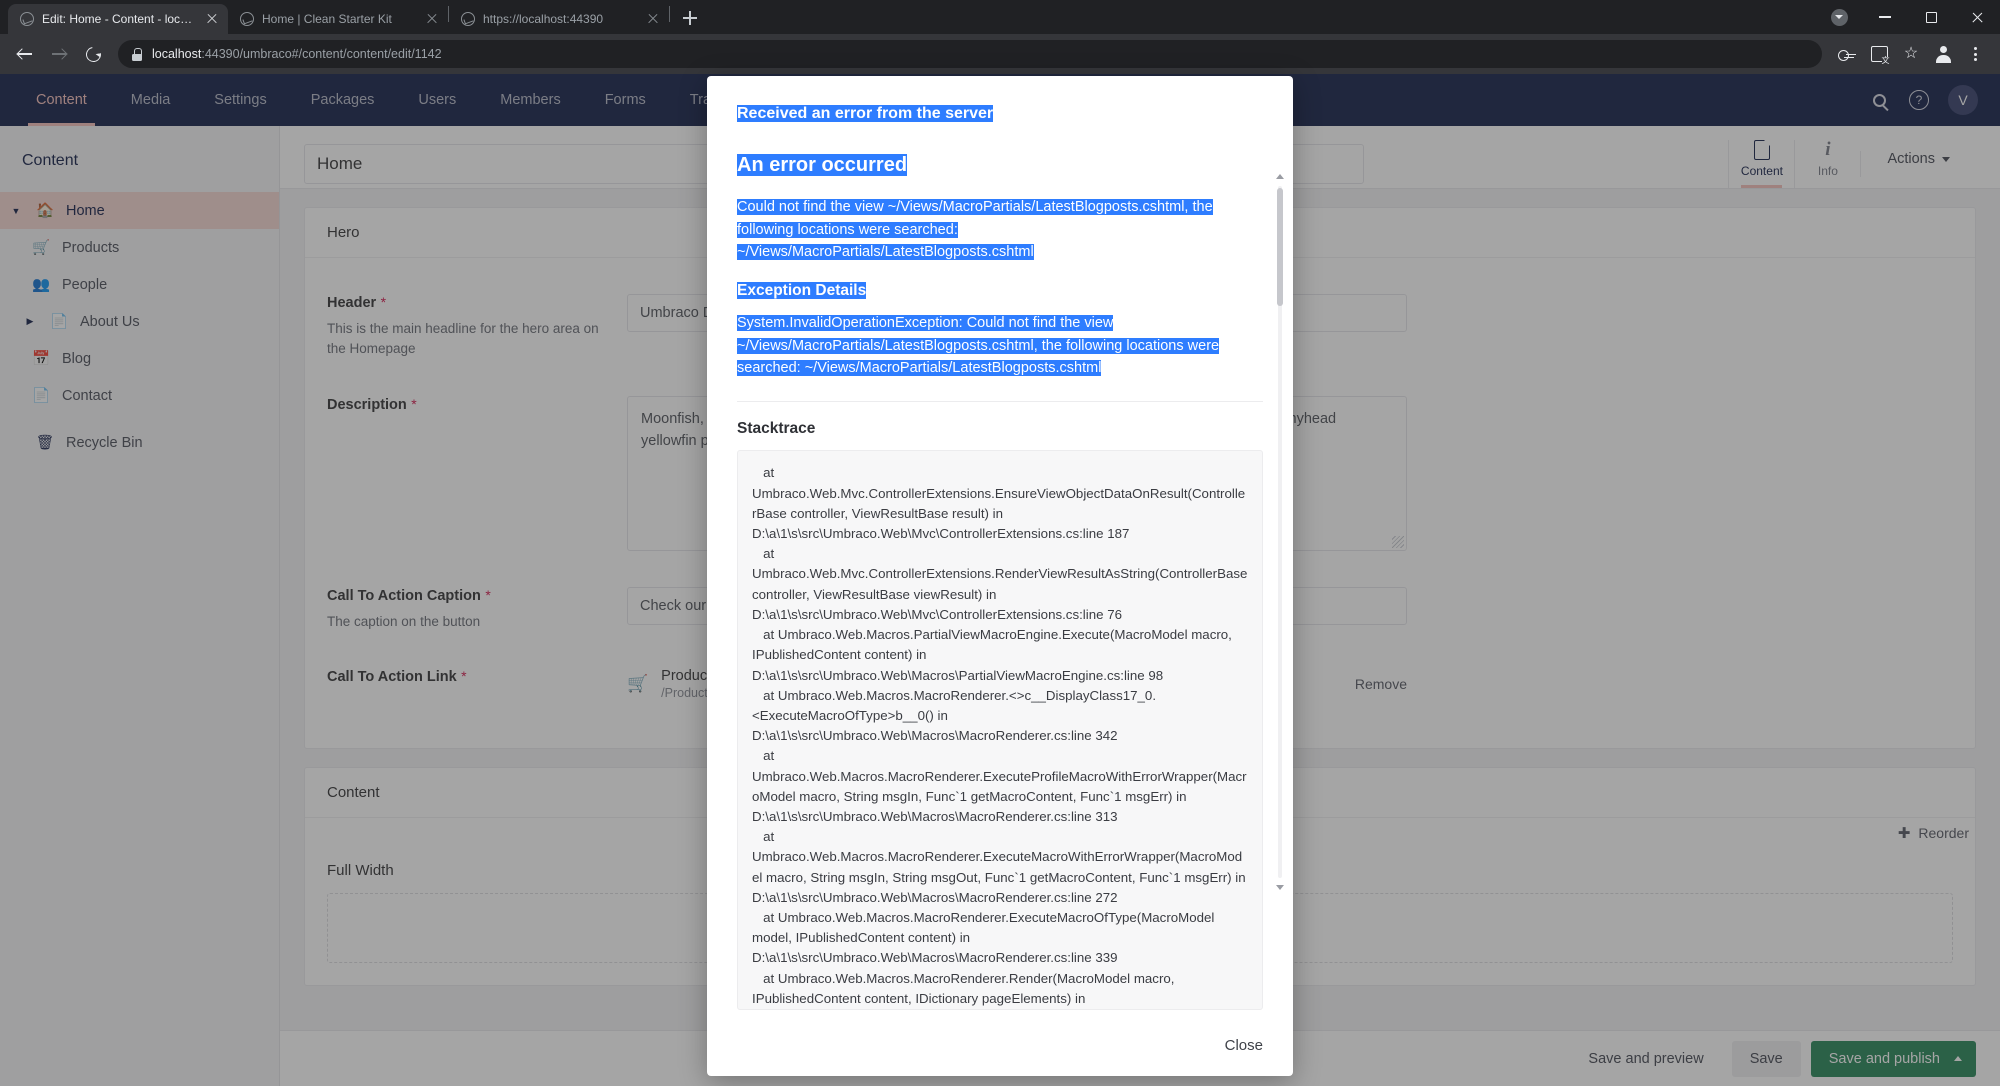 Image resolution: width=2000 pixels, height=1086 pixels. I want to click on toolbar-right-icons: ☆, so click(1911, 54).